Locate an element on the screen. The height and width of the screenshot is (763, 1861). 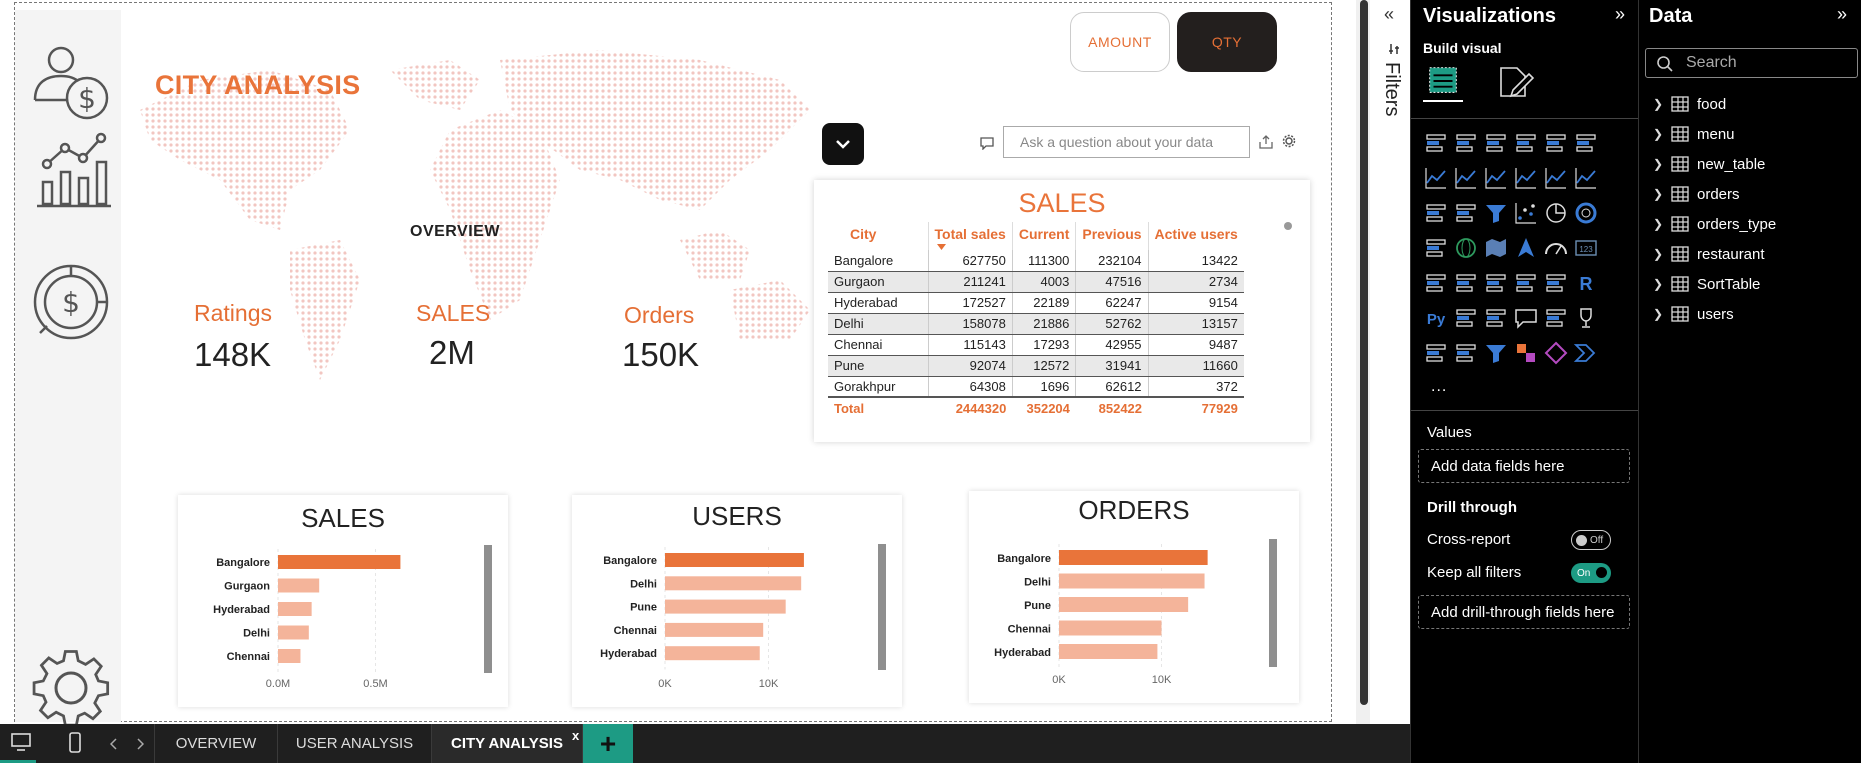
pie-icon is located at coordinates (1556, 213).